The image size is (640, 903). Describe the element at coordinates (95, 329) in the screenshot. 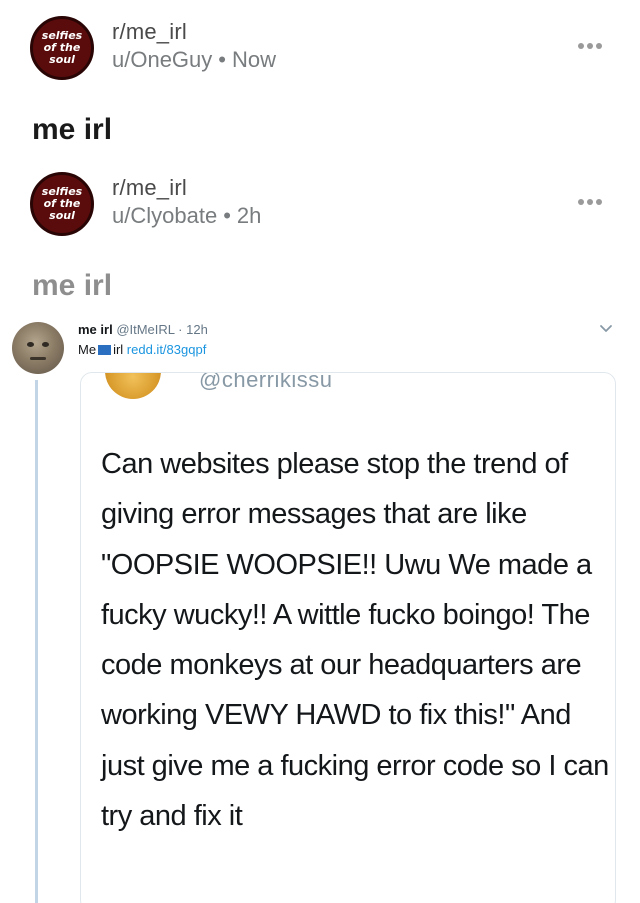

I see `tweet-author-name: me irl` at that location.